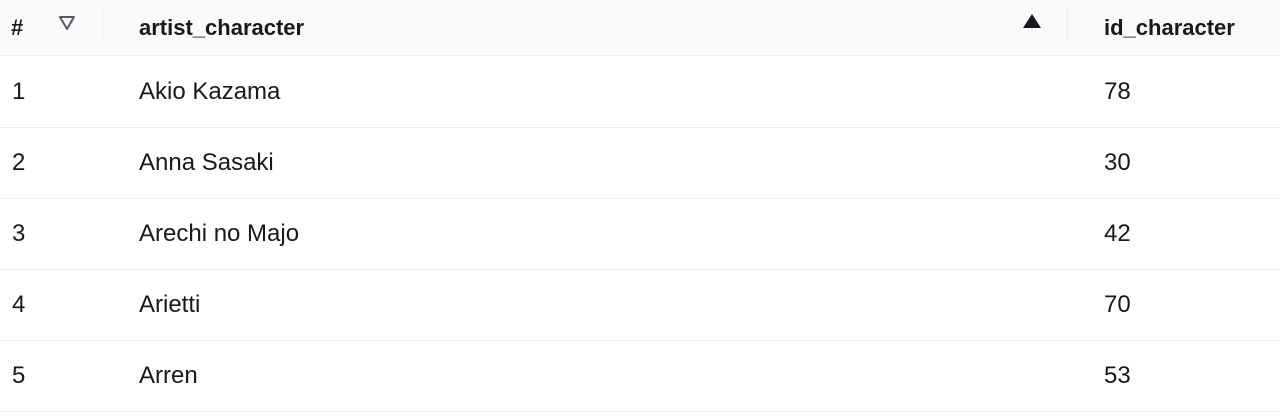  I want to click on artist-character-cell: Akio Kazama, so click(210, 91).